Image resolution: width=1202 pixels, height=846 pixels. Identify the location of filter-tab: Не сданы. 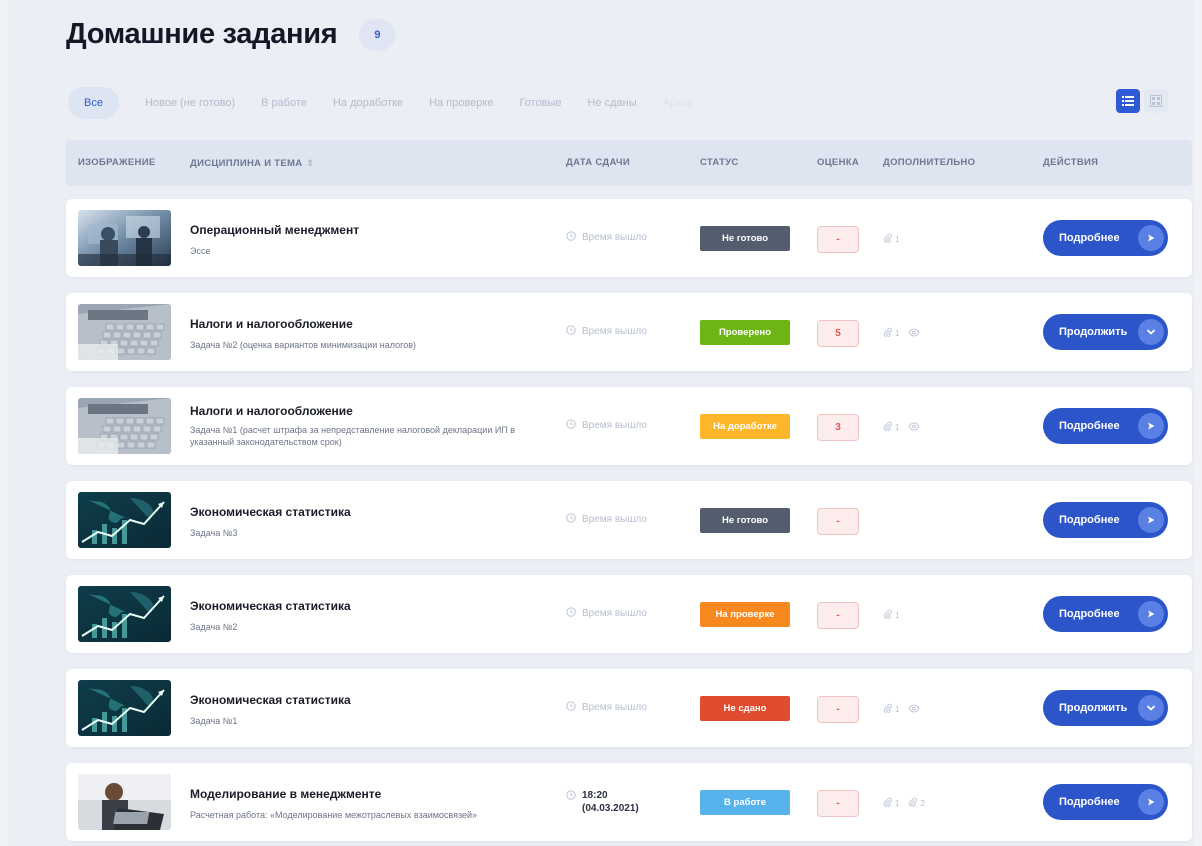
(611, 103).